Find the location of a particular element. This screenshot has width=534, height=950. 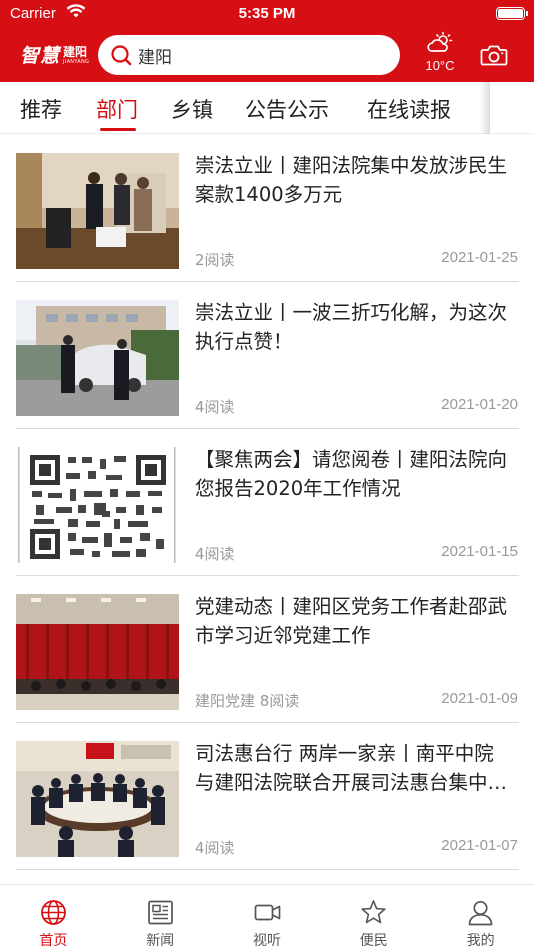

nav-services: 便民 is located at coordinates (373, 917).